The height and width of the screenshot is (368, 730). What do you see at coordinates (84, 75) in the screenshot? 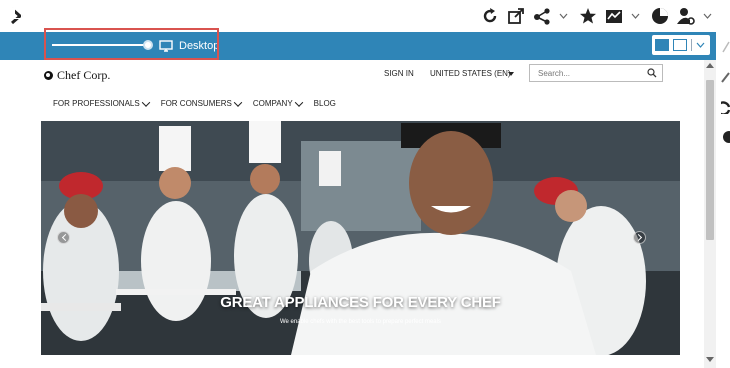
I see `logo-text: Chef Corp.` at bounding box center [84, 75].